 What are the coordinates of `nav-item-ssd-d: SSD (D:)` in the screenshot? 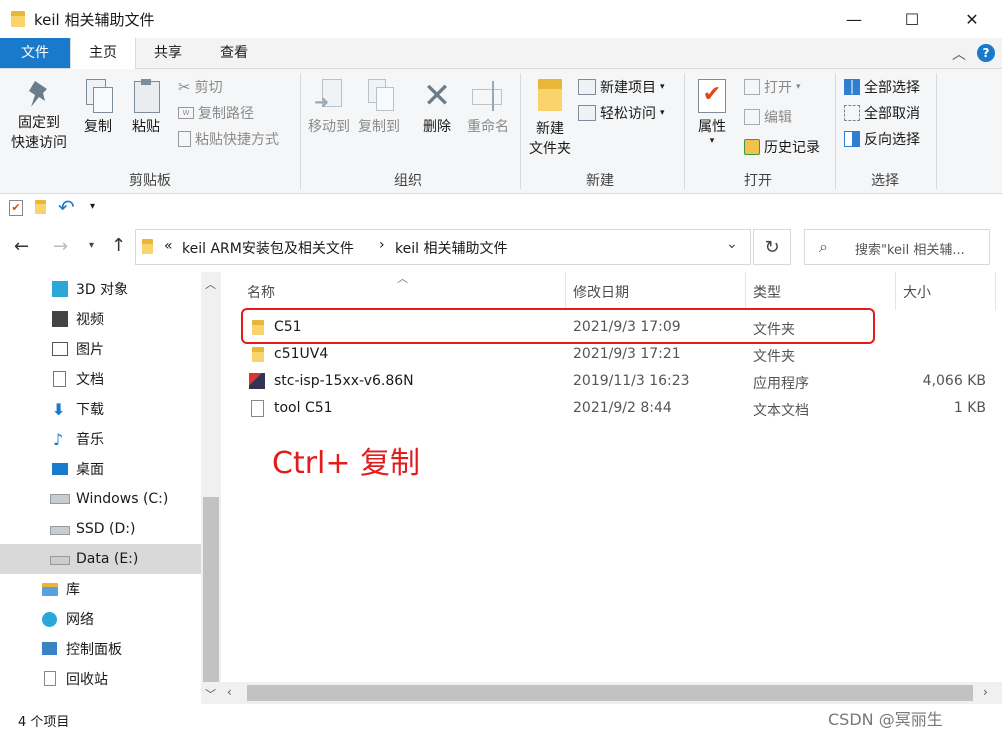 It's located at (100, 529).